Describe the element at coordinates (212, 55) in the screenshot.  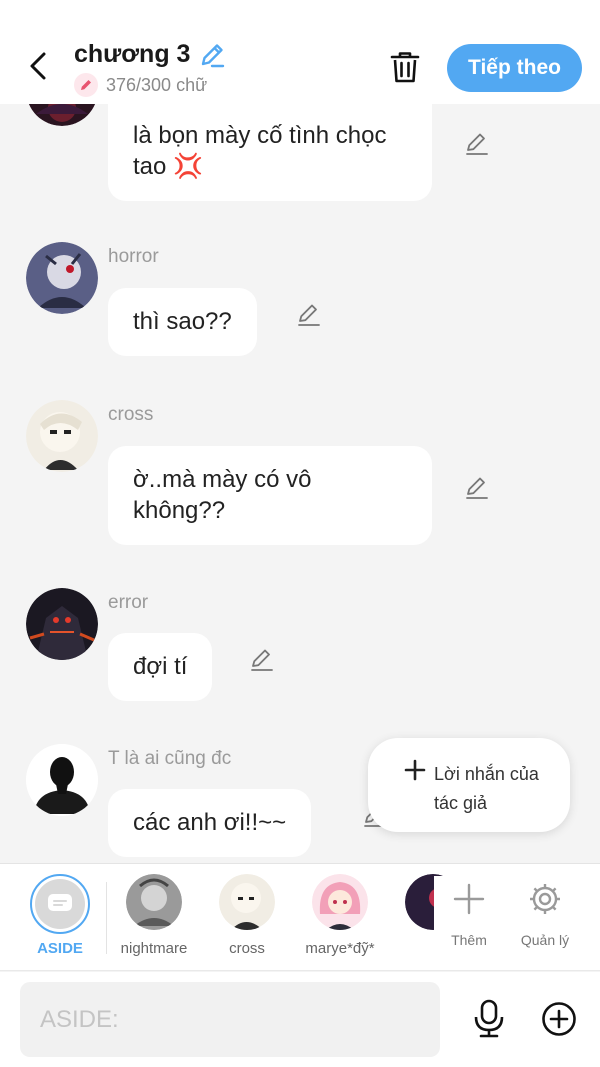
I see `edit-title-pencil-icon` at that location.